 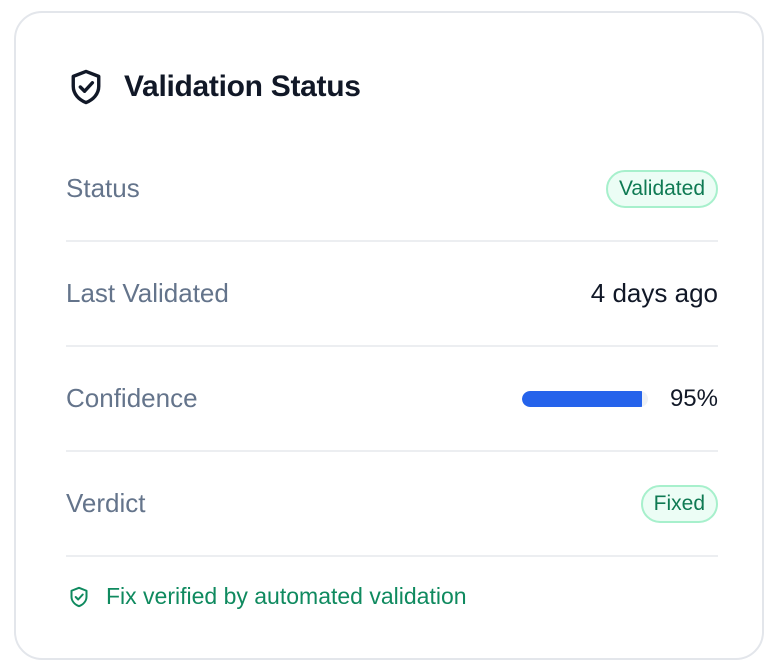 I want to click on verdict-label: Verdict, so click(x=106, y=503).